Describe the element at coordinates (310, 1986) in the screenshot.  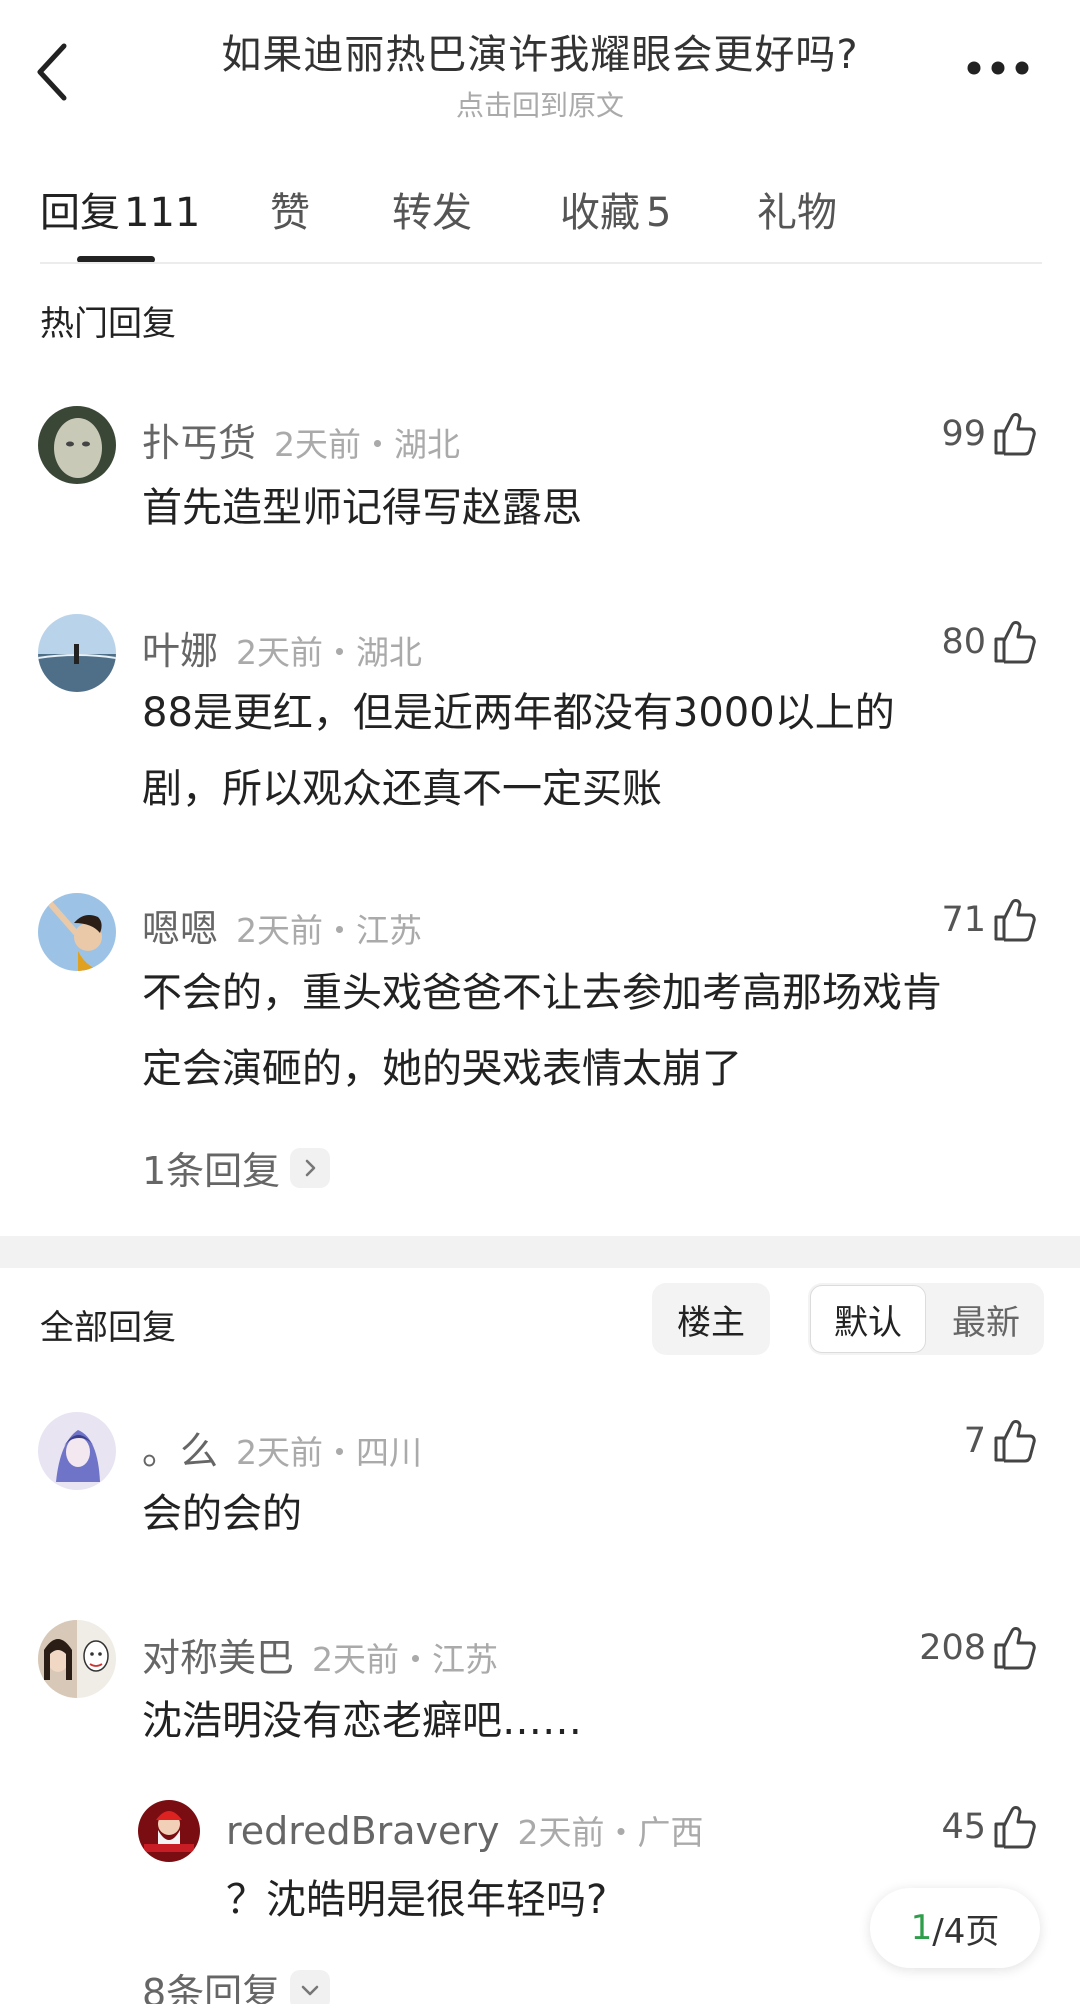
I see `chevron-down-icon` at that location.